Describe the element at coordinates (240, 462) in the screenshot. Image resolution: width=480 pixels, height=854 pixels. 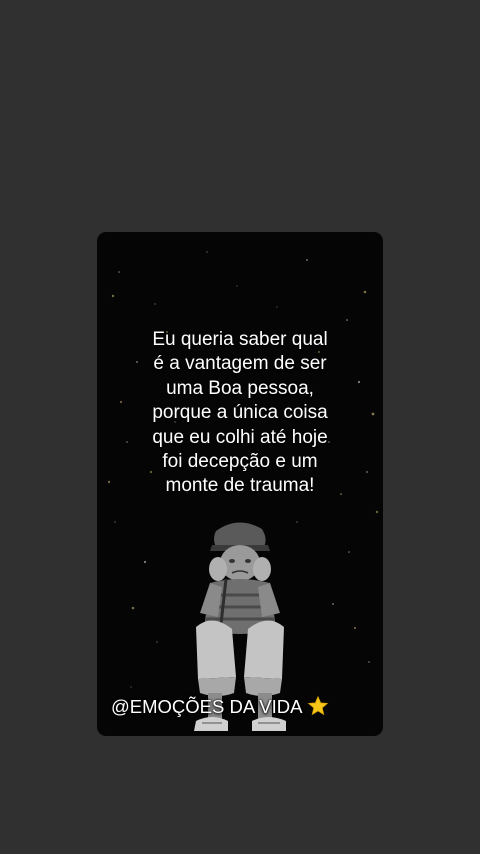
I see `quote-line: foi decepção e um` at that location.